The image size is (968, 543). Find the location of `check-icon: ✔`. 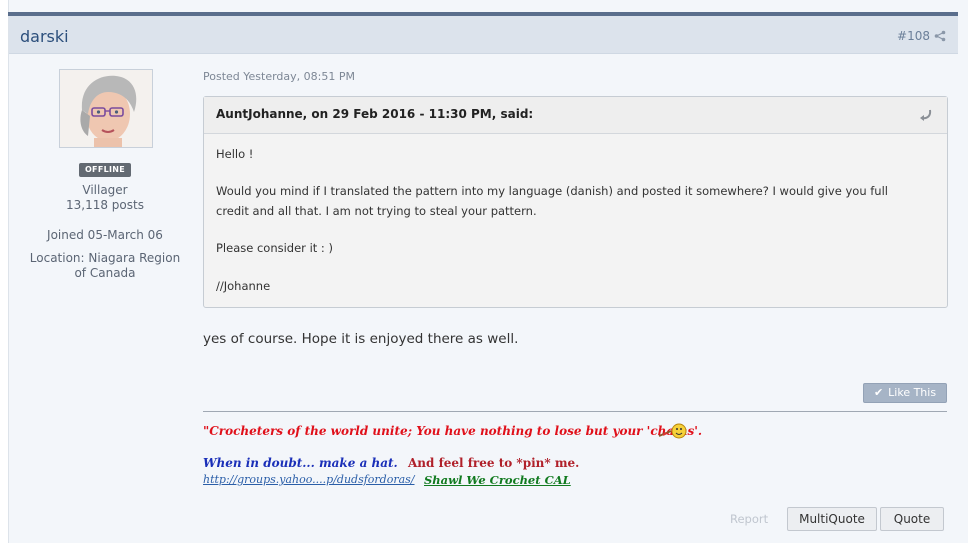

check-icon: ✔ is located at coordinates (878, 392).